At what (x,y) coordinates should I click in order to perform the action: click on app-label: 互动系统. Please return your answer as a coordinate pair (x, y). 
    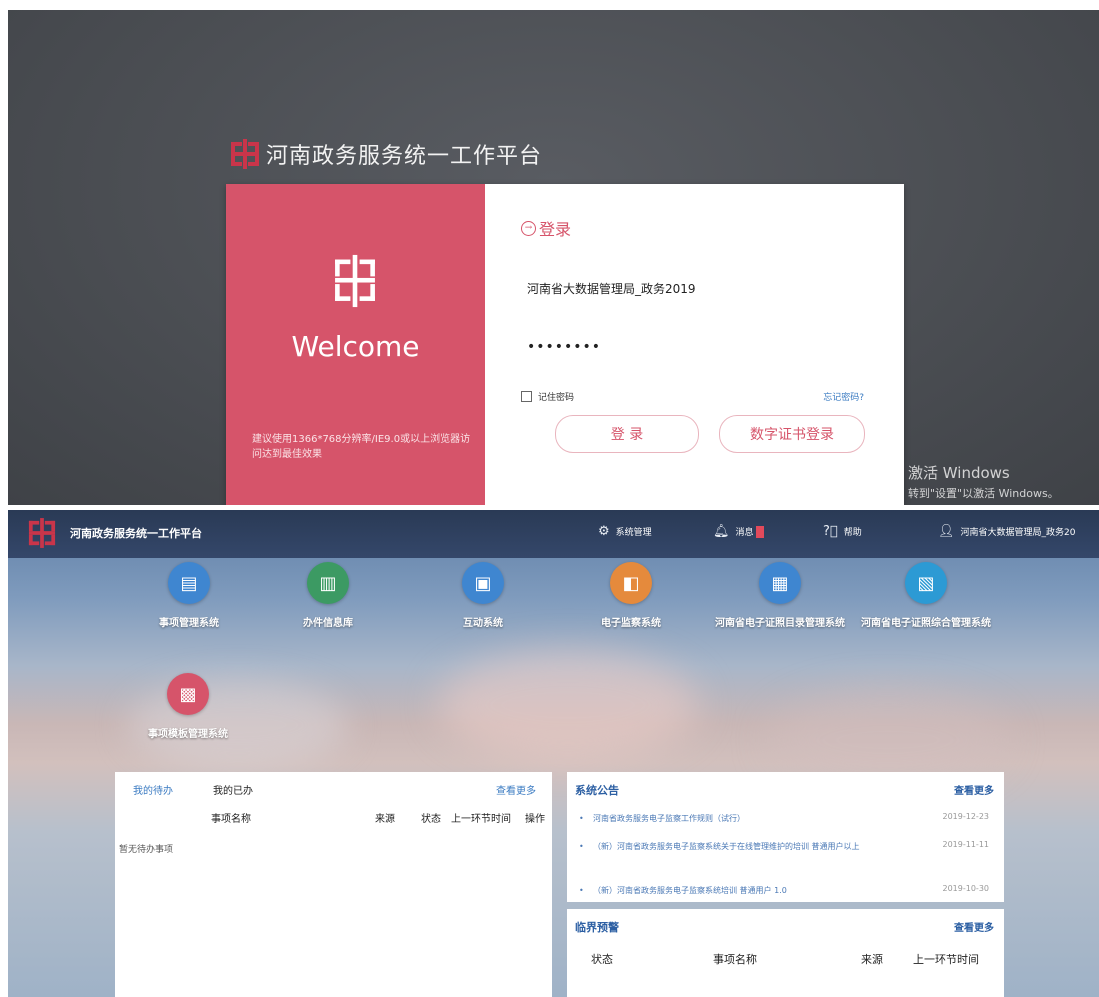
    Looking at the image, I should click on (483, 623).